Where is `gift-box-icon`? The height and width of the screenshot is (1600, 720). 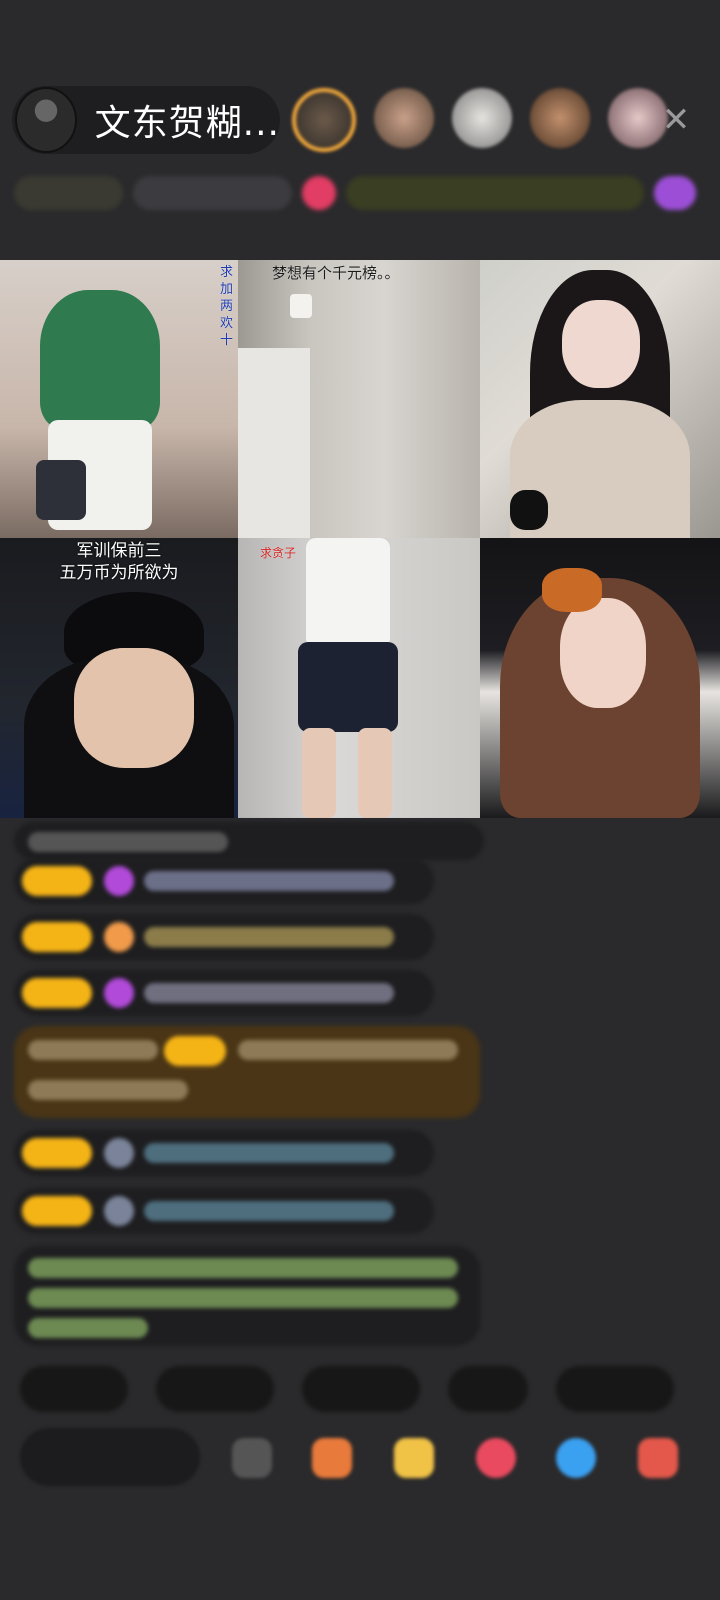 gift-box-icon is located at coordinates (332, 1458).